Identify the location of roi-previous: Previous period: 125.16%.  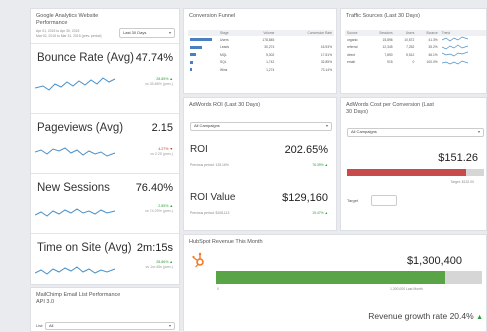
(209, 165).